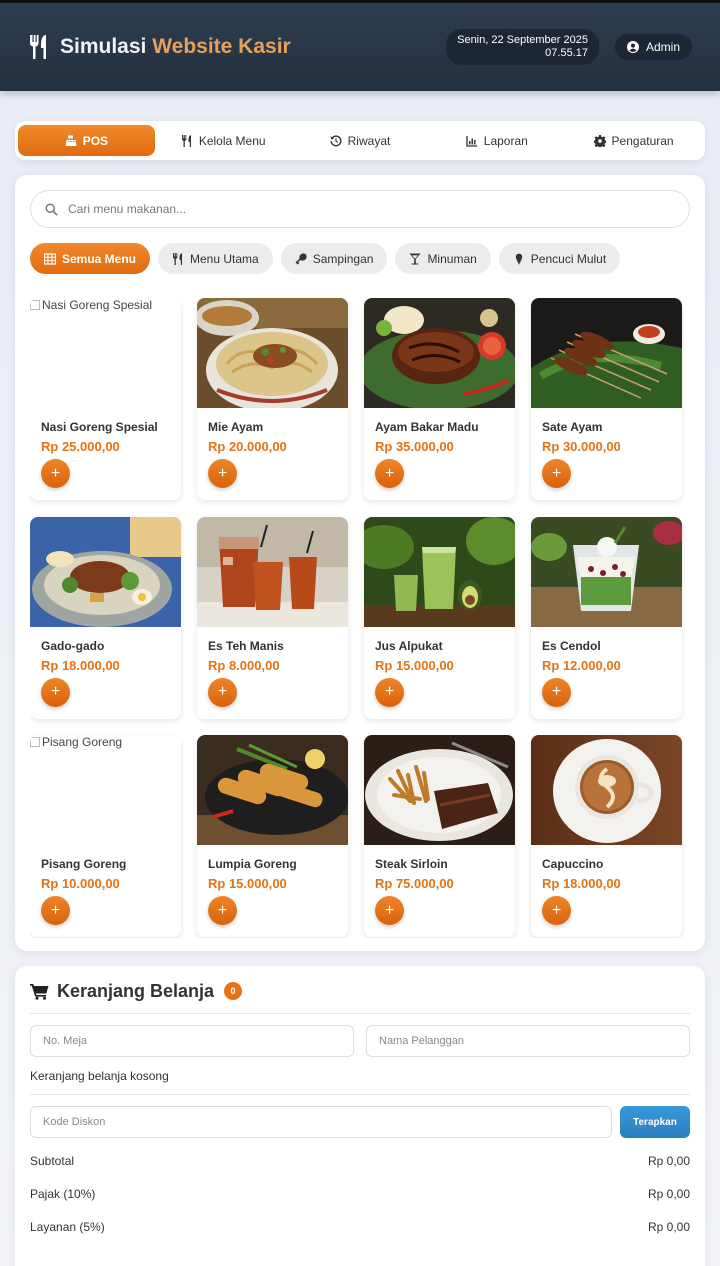 Image resolution: width=720 pixels, height=1266 pixels. What do you see at coordinates (414, 446) in the screenshot?
I see `menu-price: Rp 35.000,00` at bounding box center [414, 446].